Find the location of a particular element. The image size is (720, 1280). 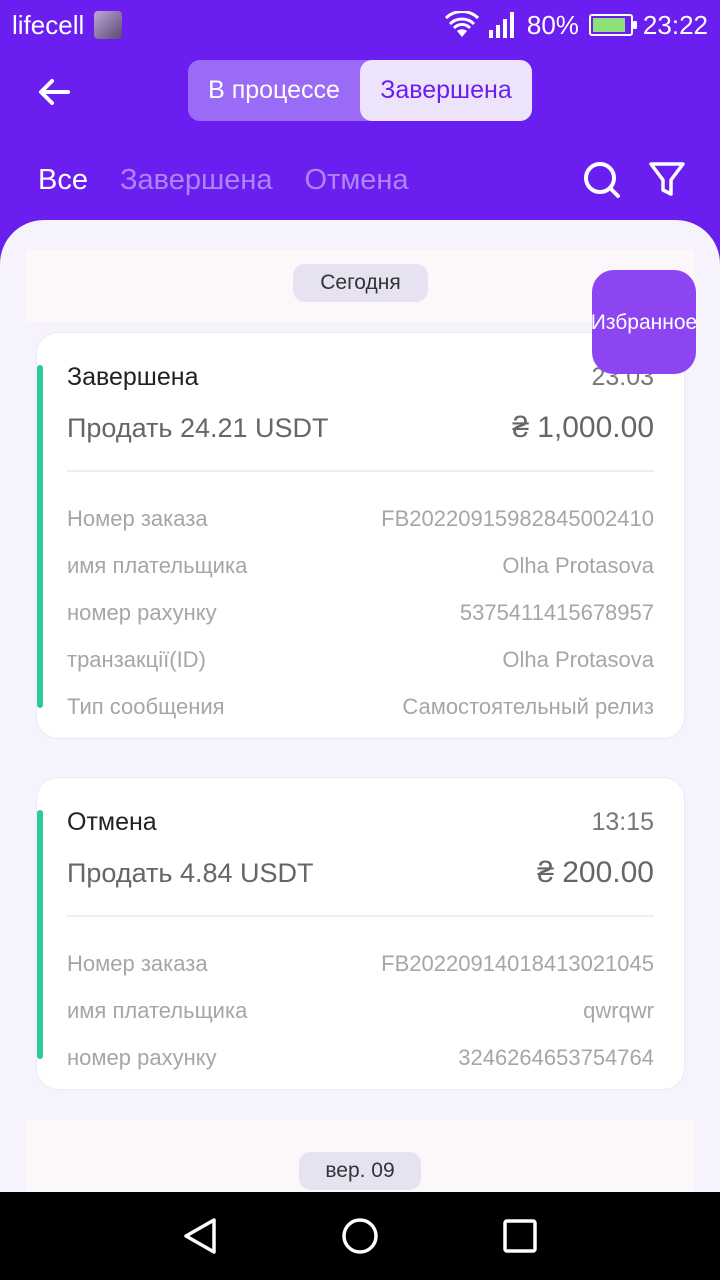

battery-percent: 80% is located at coordinates (552, 24).